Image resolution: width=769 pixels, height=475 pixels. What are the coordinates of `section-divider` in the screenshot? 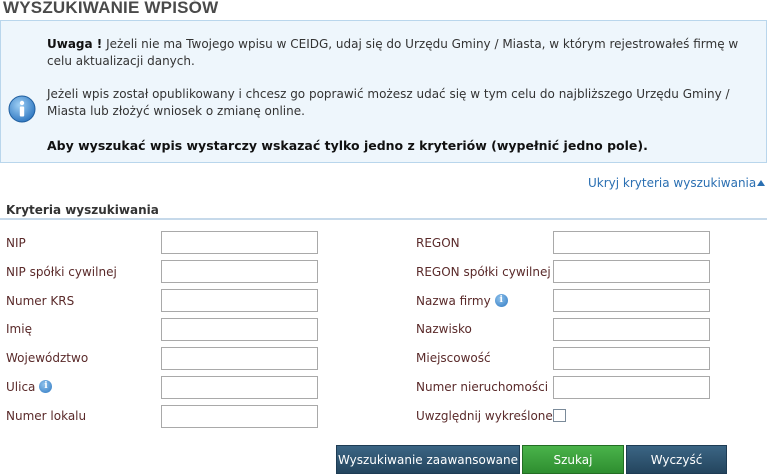 It's located at (383, 219).